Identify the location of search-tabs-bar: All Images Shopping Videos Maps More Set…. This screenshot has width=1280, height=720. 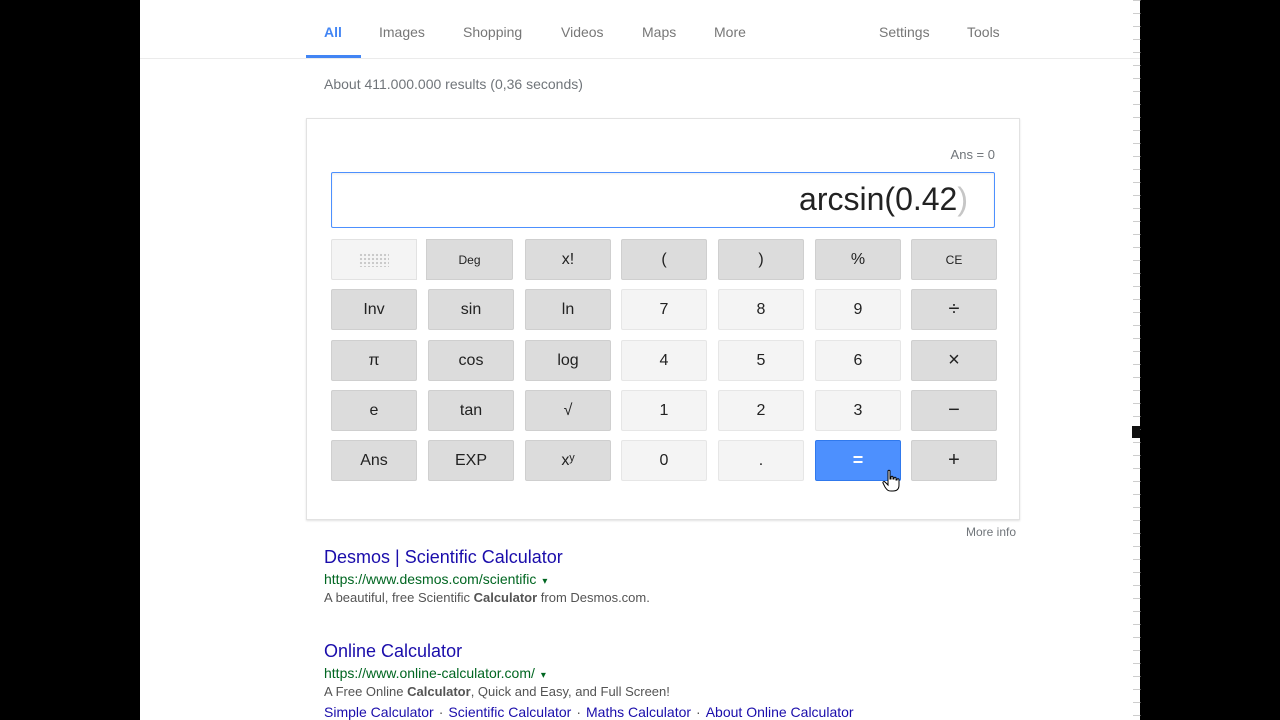
(640, 29).